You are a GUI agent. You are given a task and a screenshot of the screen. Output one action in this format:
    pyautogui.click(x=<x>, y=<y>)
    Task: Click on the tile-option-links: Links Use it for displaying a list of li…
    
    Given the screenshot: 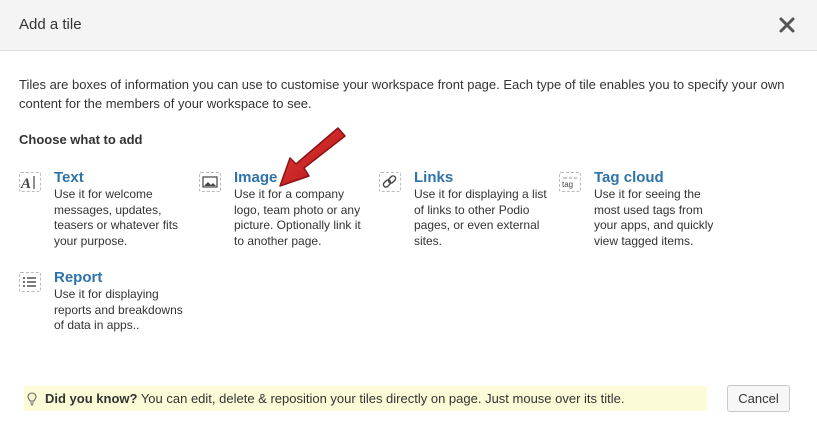 What is the action you would take?
    pyautogui.click(x=464, y=209)
    